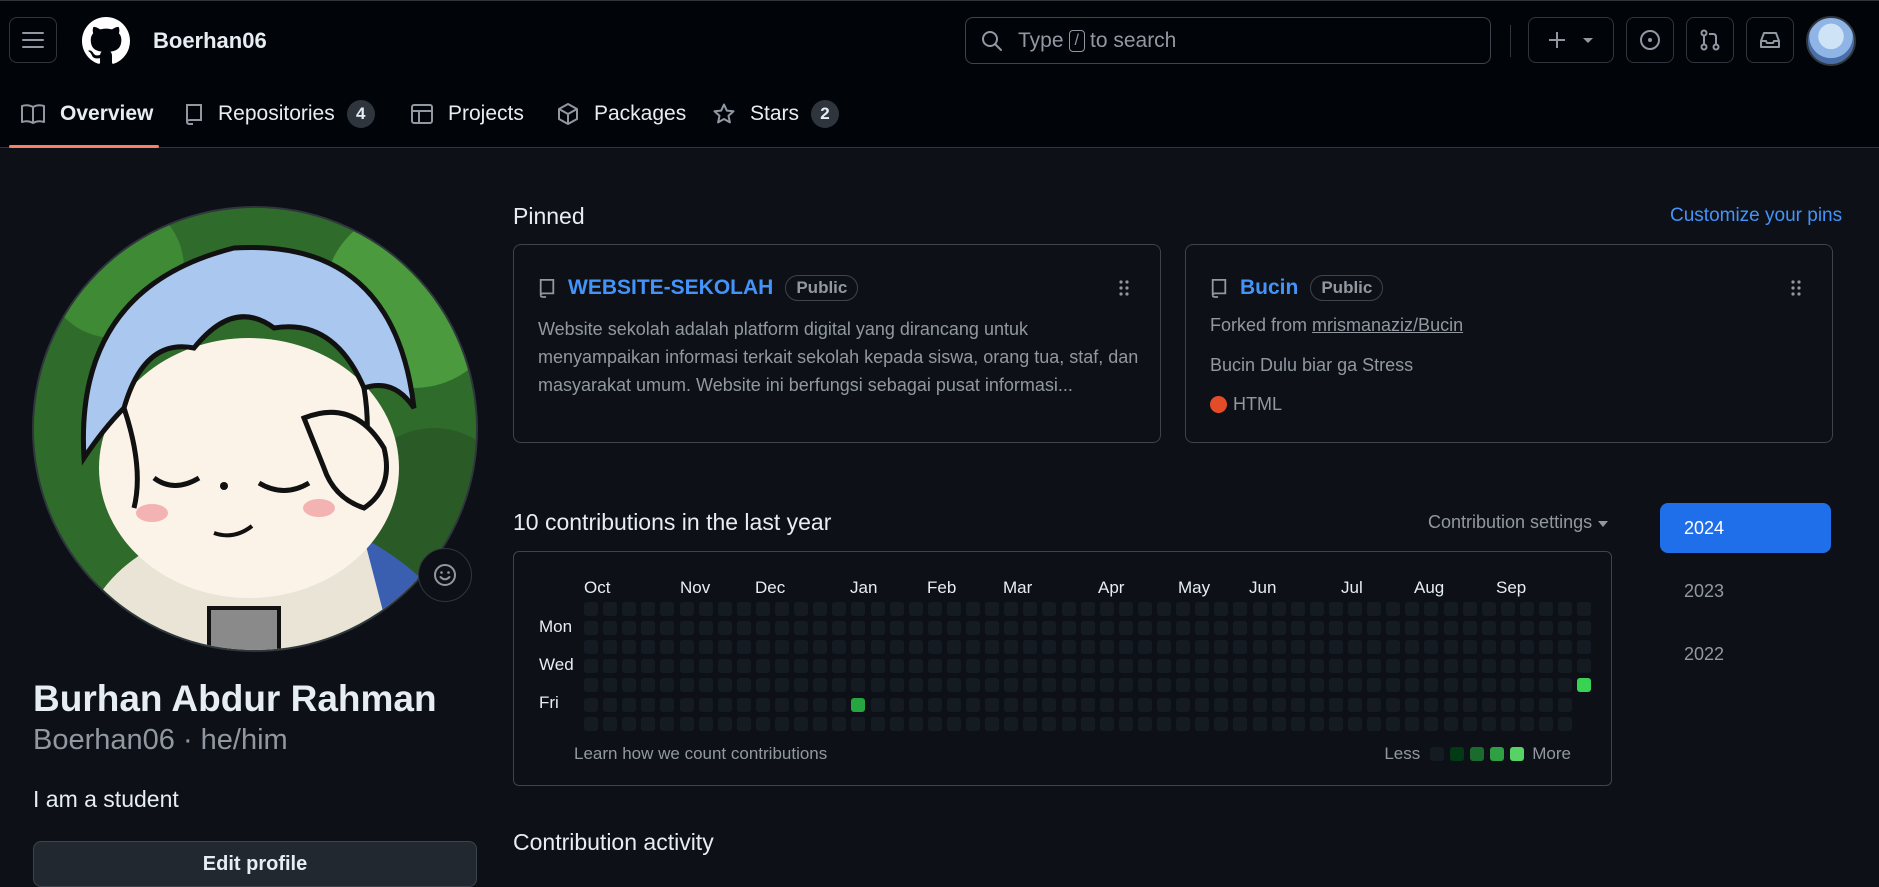 The height and width of the screenshot is (887, 1879). I want to click on edit-profile-button: Edit profile, so click(255, 864).